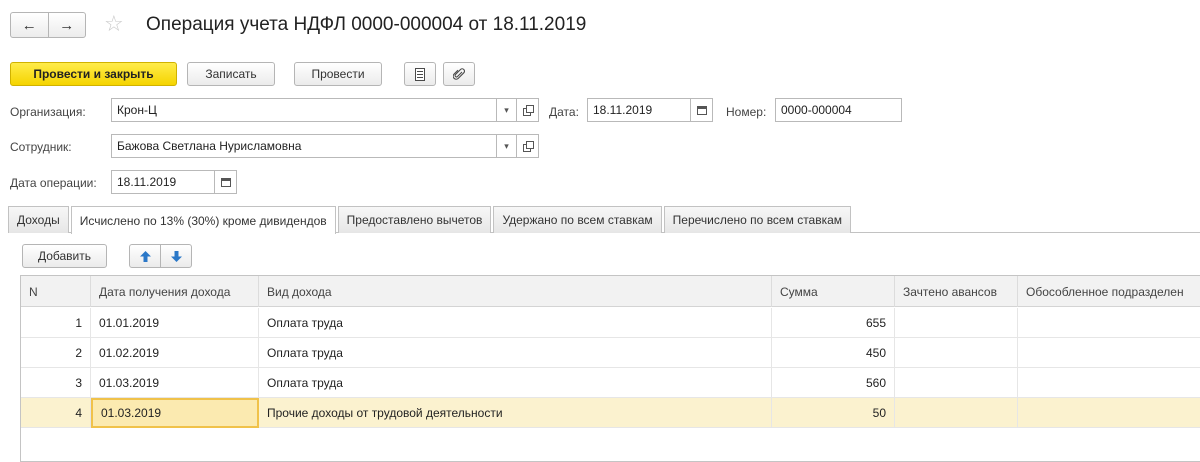 This screenshot has height=462, width=1200. What do you see at coordinates (93, 74) in the screenshot?
I see `post-and-close-button: Провести и закрыть` at bounding box center [93, 74].